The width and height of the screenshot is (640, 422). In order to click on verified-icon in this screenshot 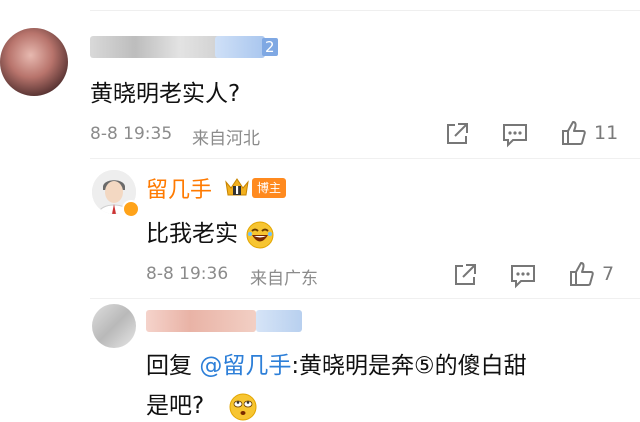, I will do `click(131, 209)`.